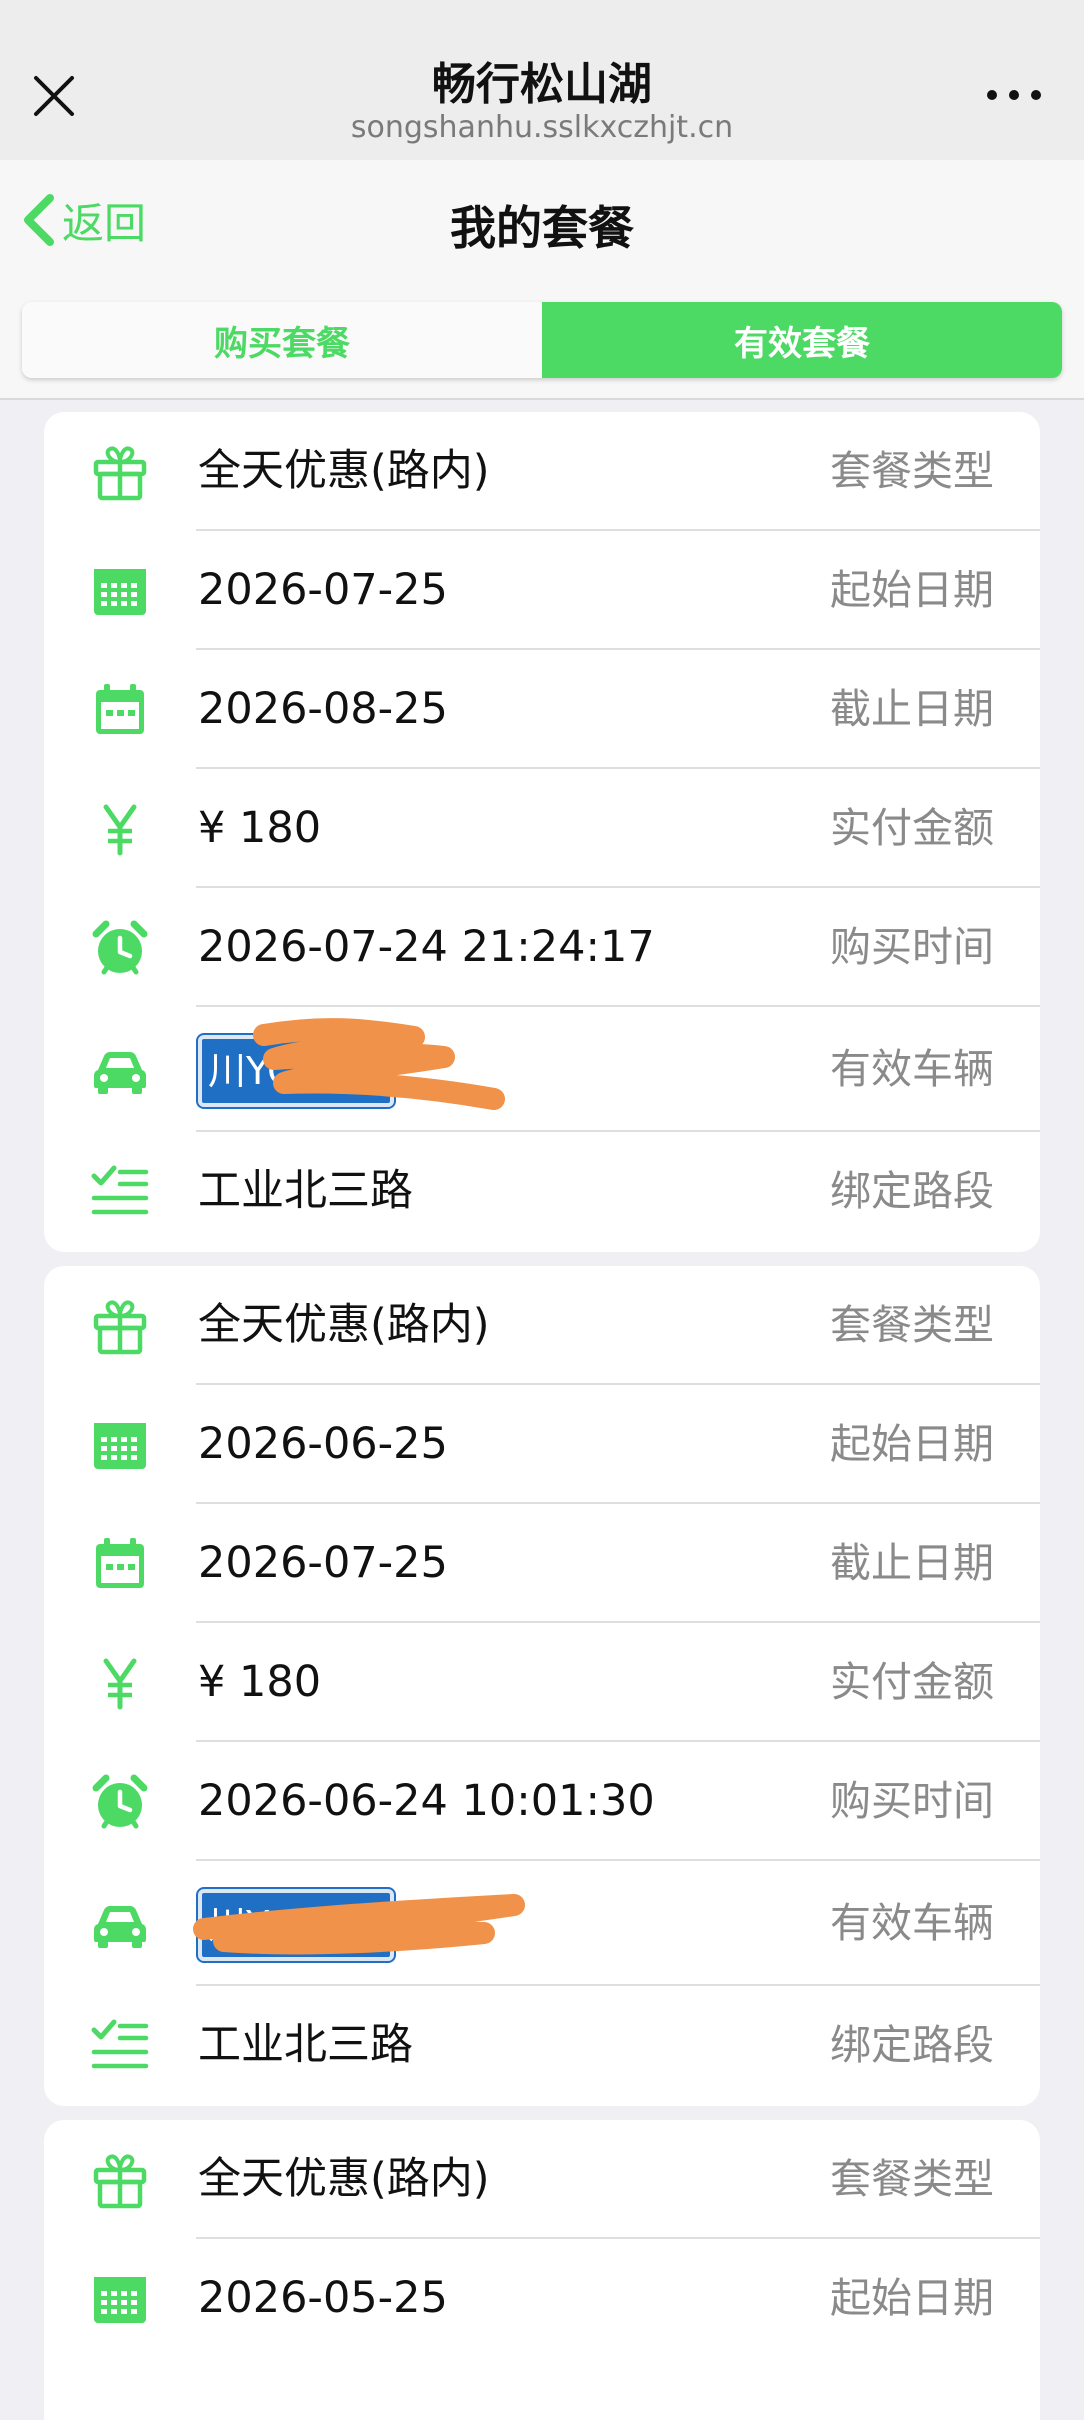 This screenshot has height=2420, width=1084. Describe the element at coordinates (542, 1923) in the screenshot. I see `row-vehicle: 川Y 有效车辆` at that location.